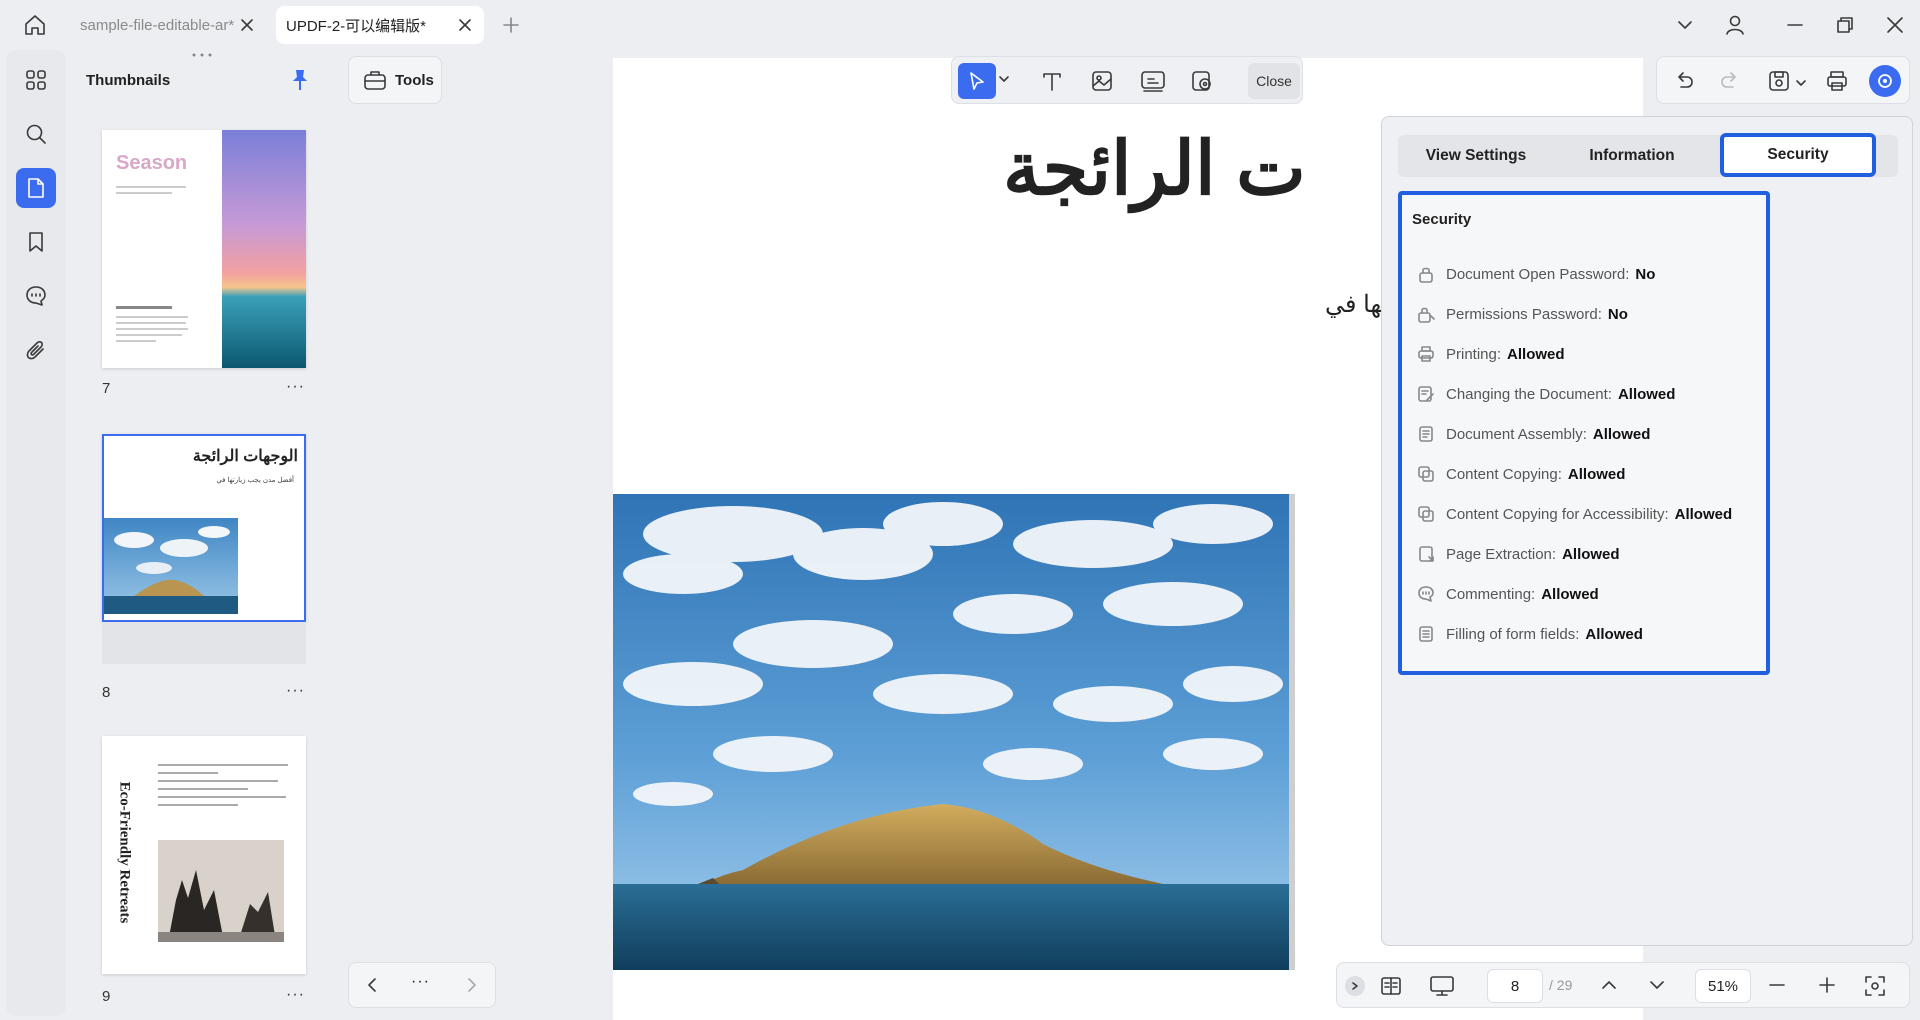 The width and height of the screenshot is (1920, 1020). I want to click on thumbnail-placeholder, so click(204, 643).